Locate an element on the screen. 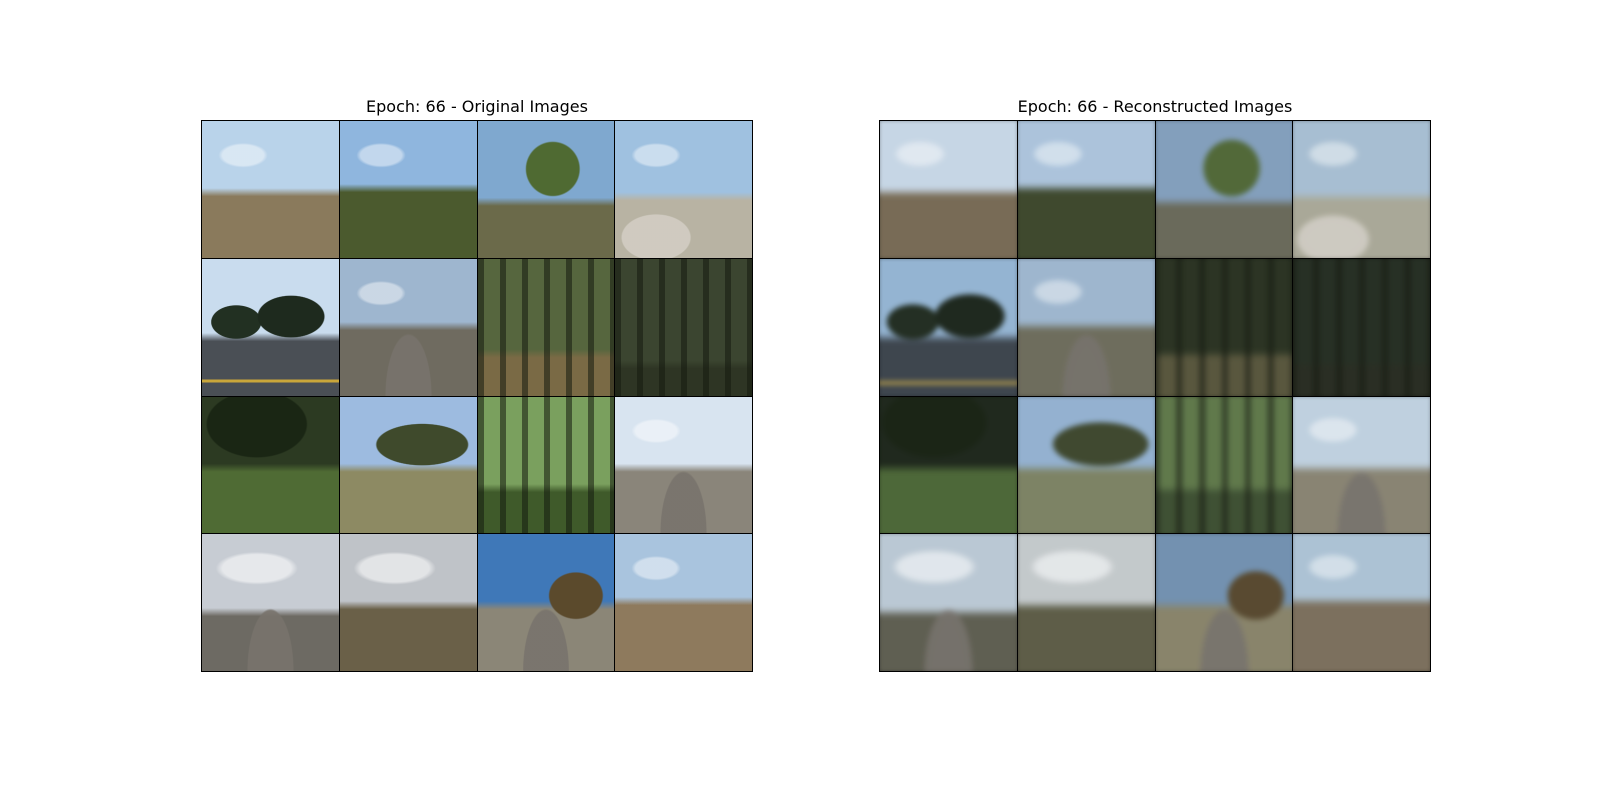 This screenshot has width=1600, height=800. original-images-title: Epoch: 66 - Original Images is located at coordinates (477, 106).